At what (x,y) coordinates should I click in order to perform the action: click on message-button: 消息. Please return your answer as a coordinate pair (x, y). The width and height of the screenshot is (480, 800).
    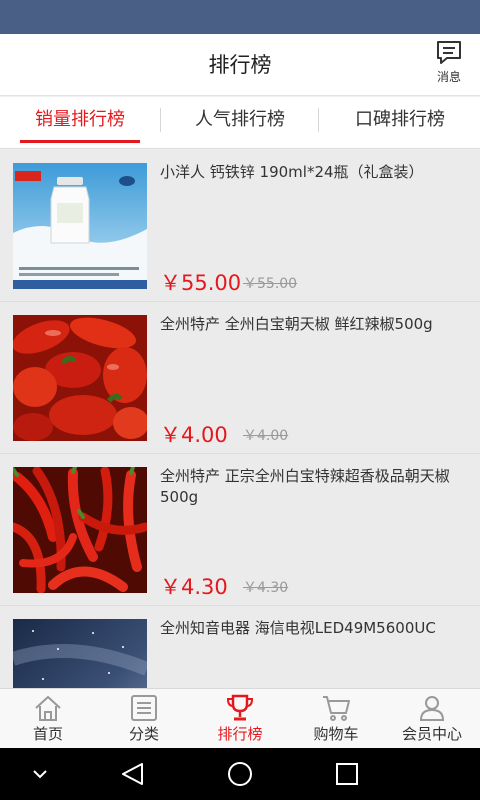
    Looking at the image, I should click on (449, 65).